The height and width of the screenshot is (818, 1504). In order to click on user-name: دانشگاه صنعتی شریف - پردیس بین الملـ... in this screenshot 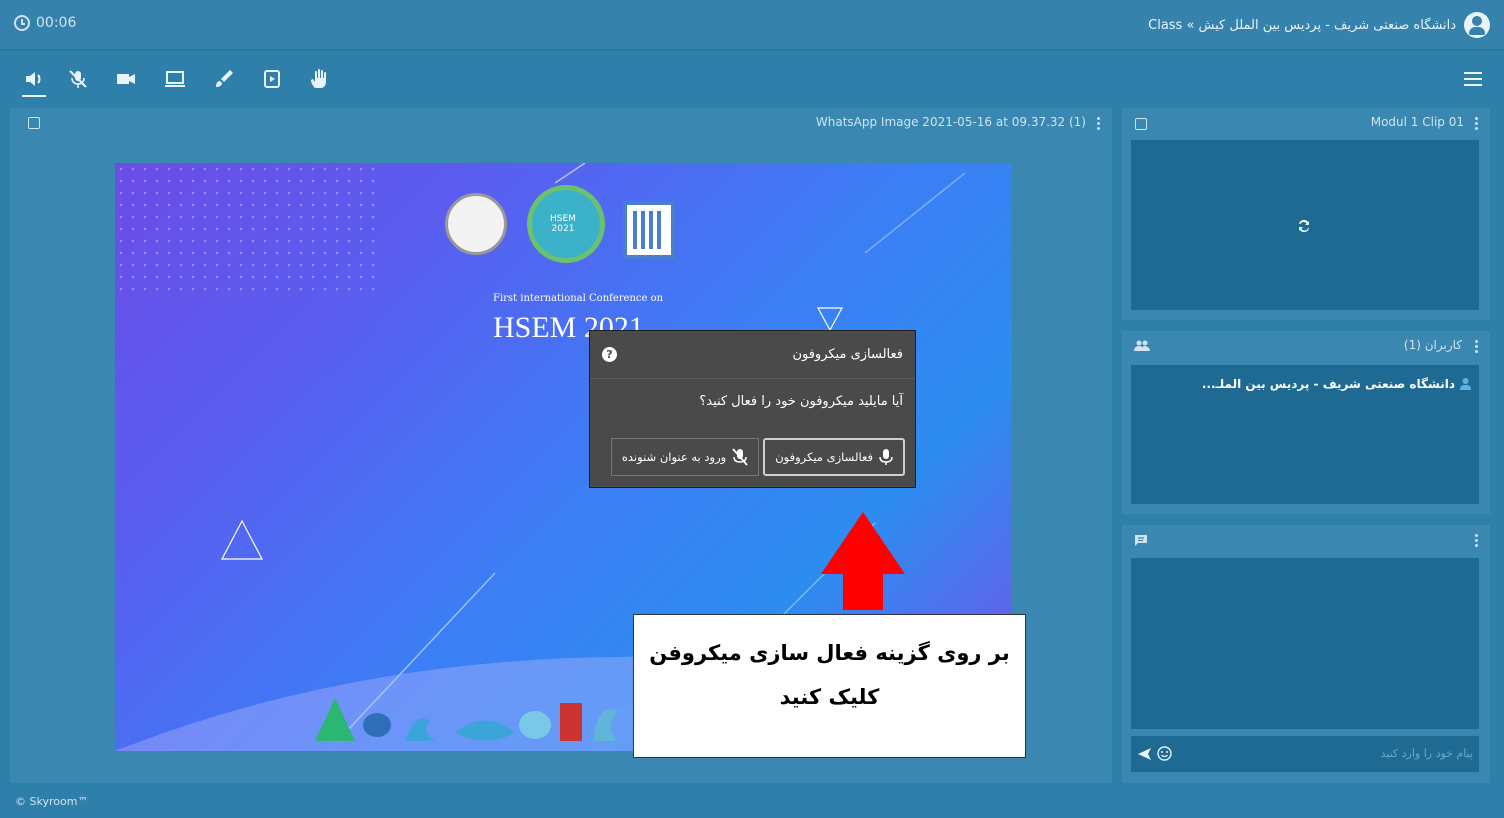, I will do `click(1328, 384)`.